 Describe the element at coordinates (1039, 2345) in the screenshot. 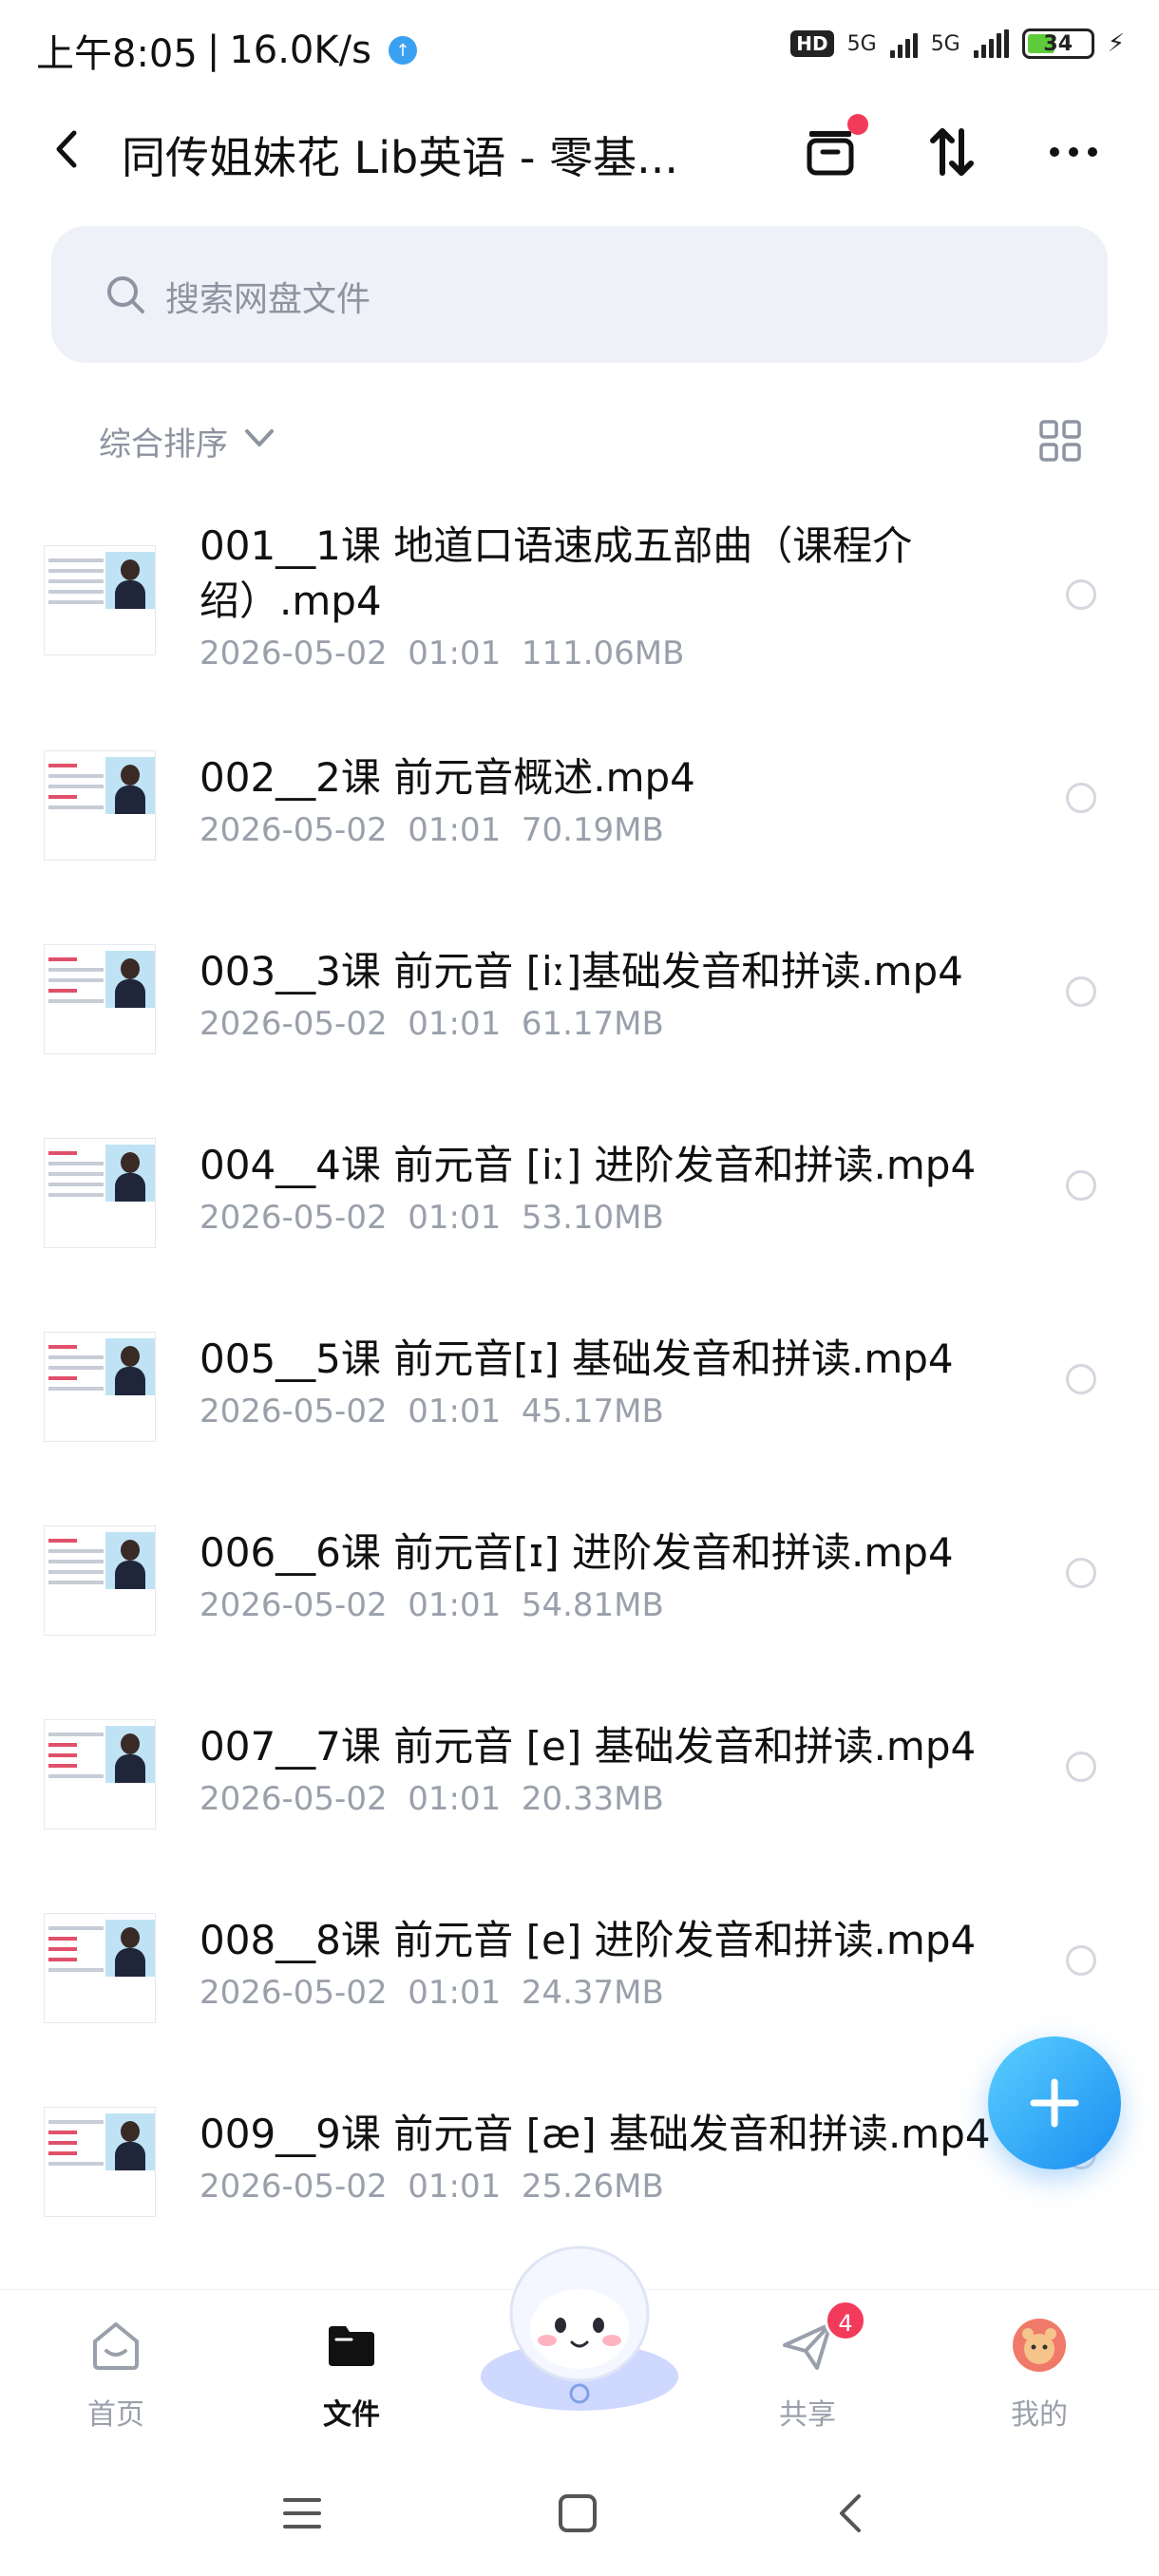

I see `avatar` at that location.